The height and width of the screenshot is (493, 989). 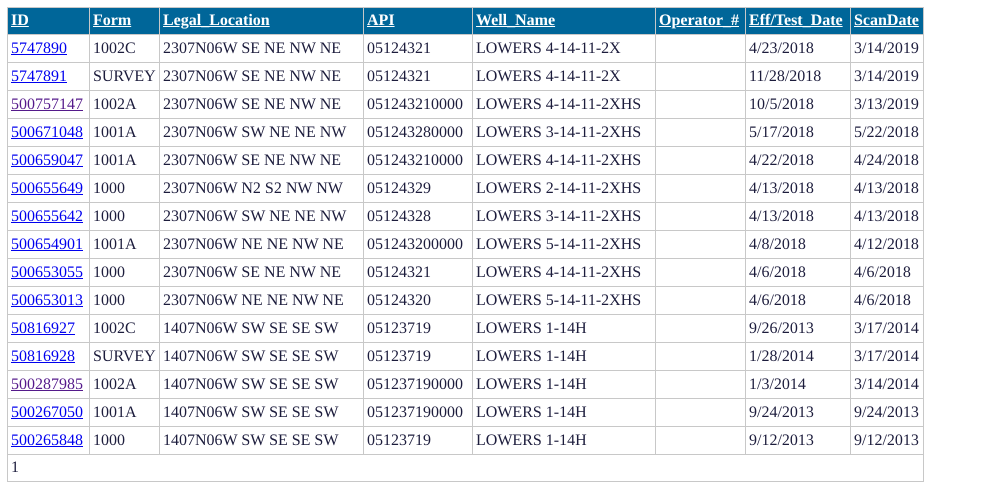 What do you see at coordinates (415, 244) in the screenshot?
I see `table-cell: 051243200000` at bounding box center [415, 244].